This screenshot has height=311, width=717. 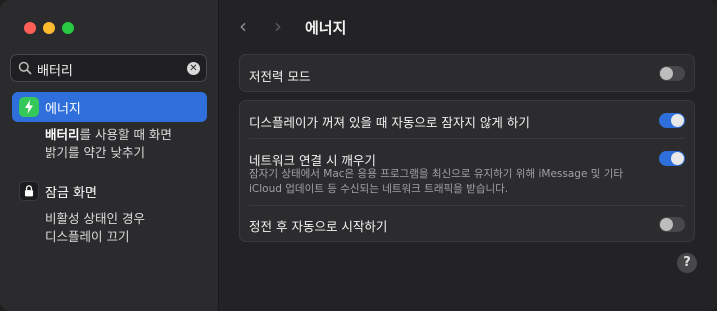 What do you see at coordinates (687, 263) in the screenshot?
I see `help-button: ?` at bounding box center [687, 263].